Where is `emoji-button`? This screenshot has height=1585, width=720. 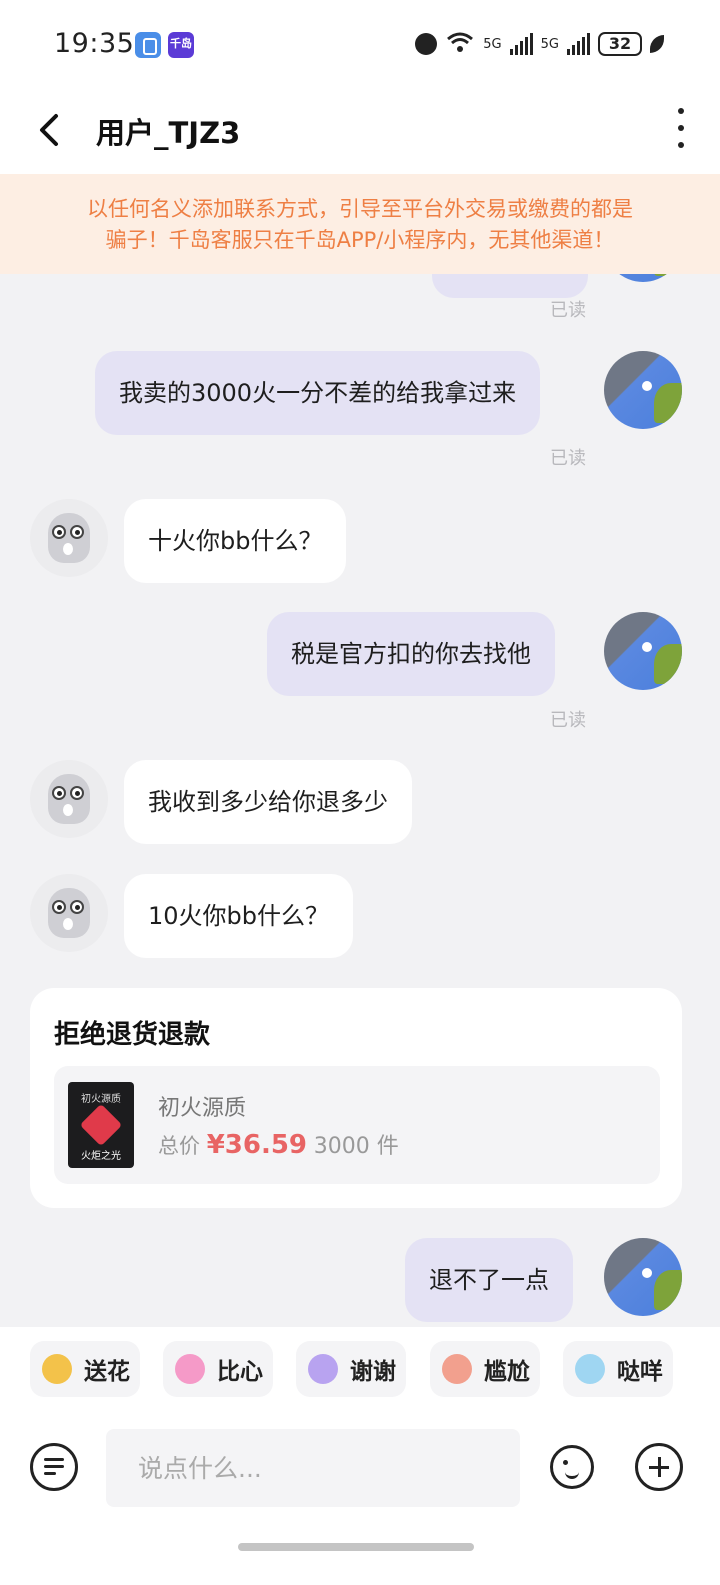
emoji-button is located at coordinates (572, 1467).